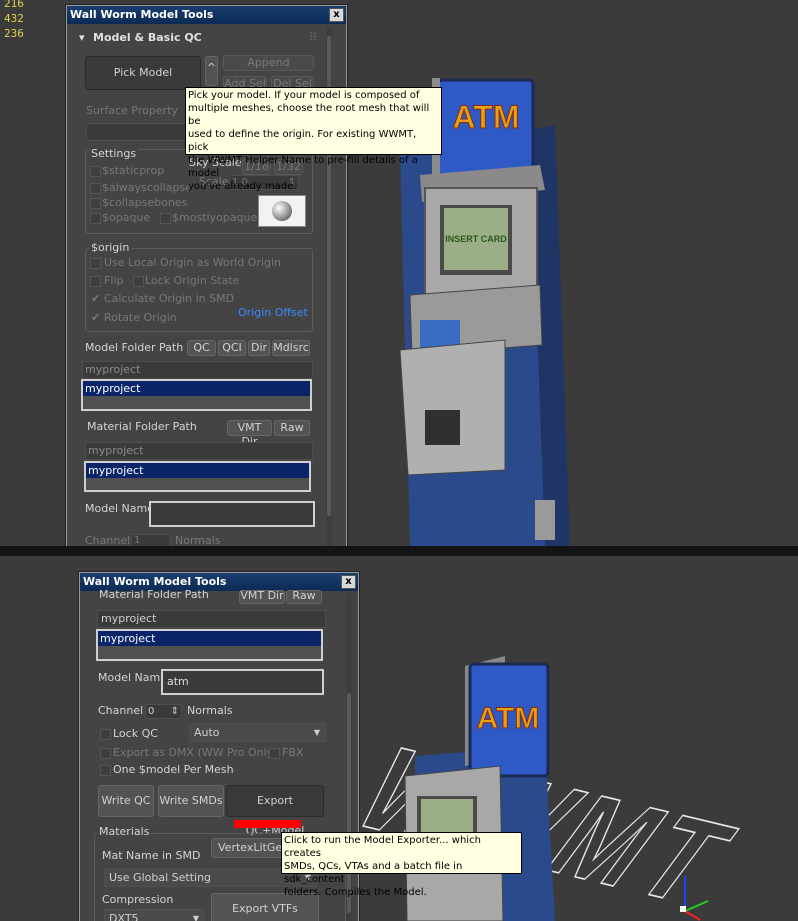  What do you see at coordinates (124, 831) in the screenshot?
I see `materials-label: Materials` at bounding box center [124, 831].